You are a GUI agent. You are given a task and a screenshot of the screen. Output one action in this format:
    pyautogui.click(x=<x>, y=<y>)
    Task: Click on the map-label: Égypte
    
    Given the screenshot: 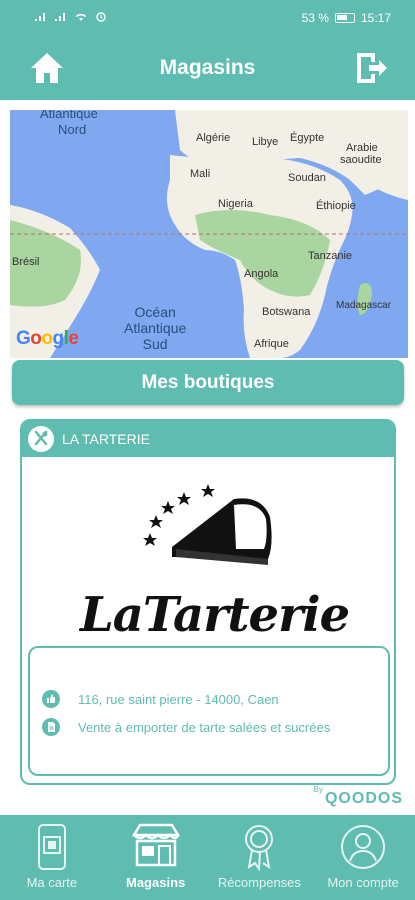 What is the action you would take?
    pyautogui.click(x=307, y=138)
    